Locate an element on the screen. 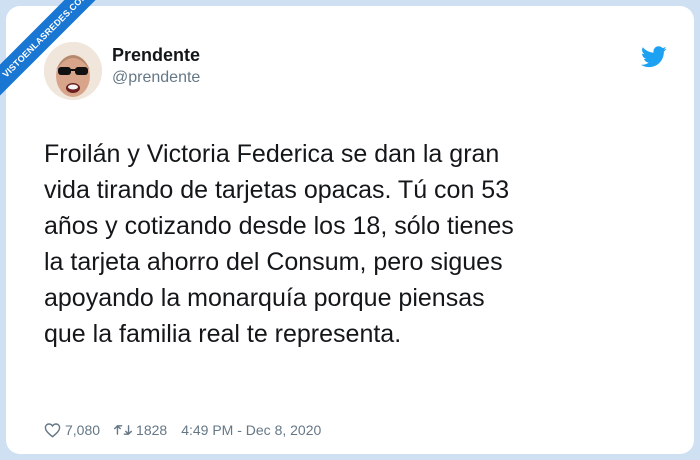 The height and width of the screenshot is (460, 700). author-display-name: Prendente is located at coordinates (156, 55).